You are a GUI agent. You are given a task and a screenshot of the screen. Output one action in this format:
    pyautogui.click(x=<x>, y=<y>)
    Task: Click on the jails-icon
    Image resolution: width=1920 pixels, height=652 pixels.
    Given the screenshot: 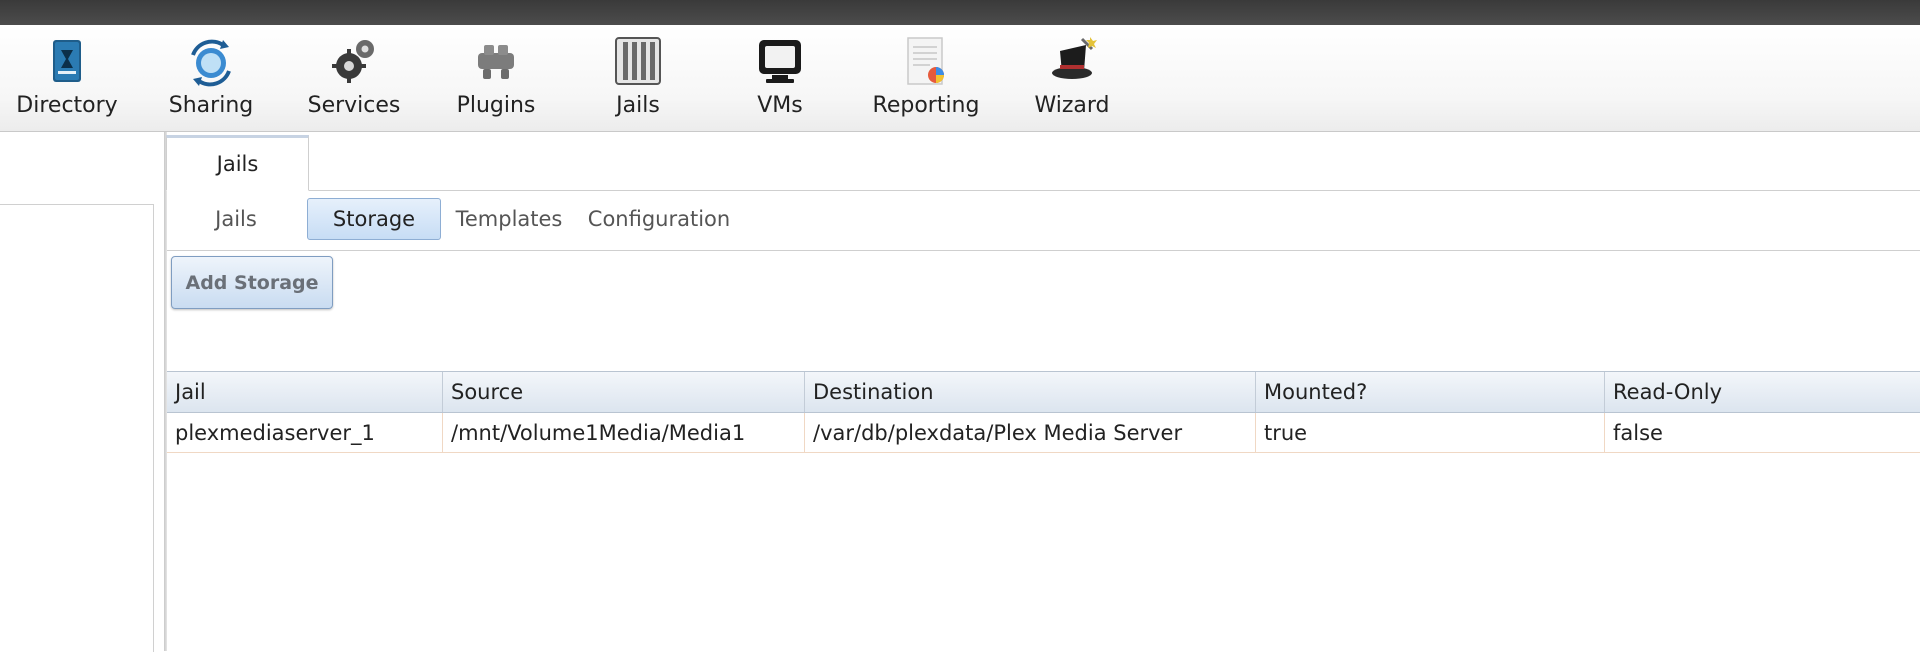 What is the action you would take?
    pyautogui.click(x=638, y=61)
    